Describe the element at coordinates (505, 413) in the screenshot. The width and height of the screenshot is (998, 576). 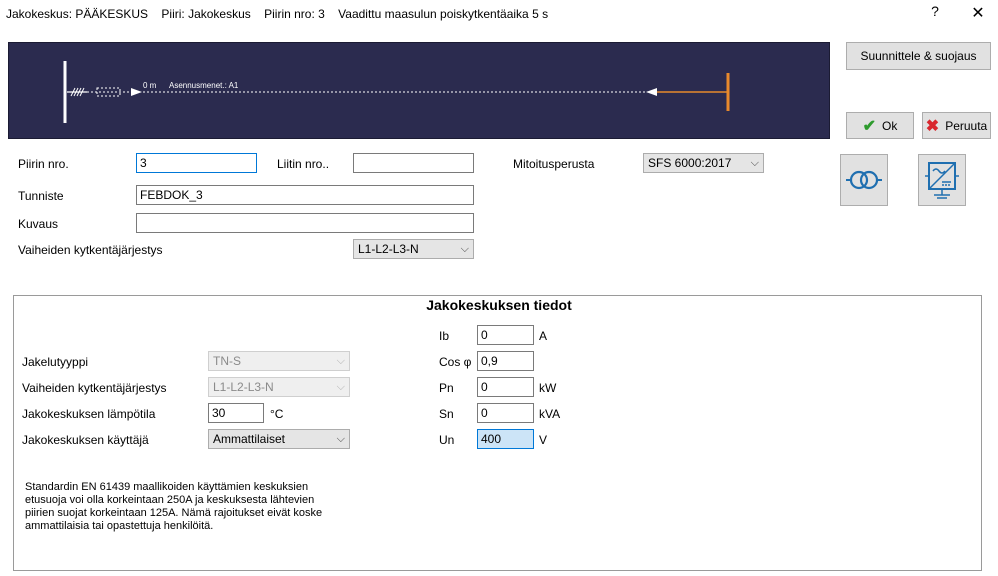
I see `sn-input` at that location.